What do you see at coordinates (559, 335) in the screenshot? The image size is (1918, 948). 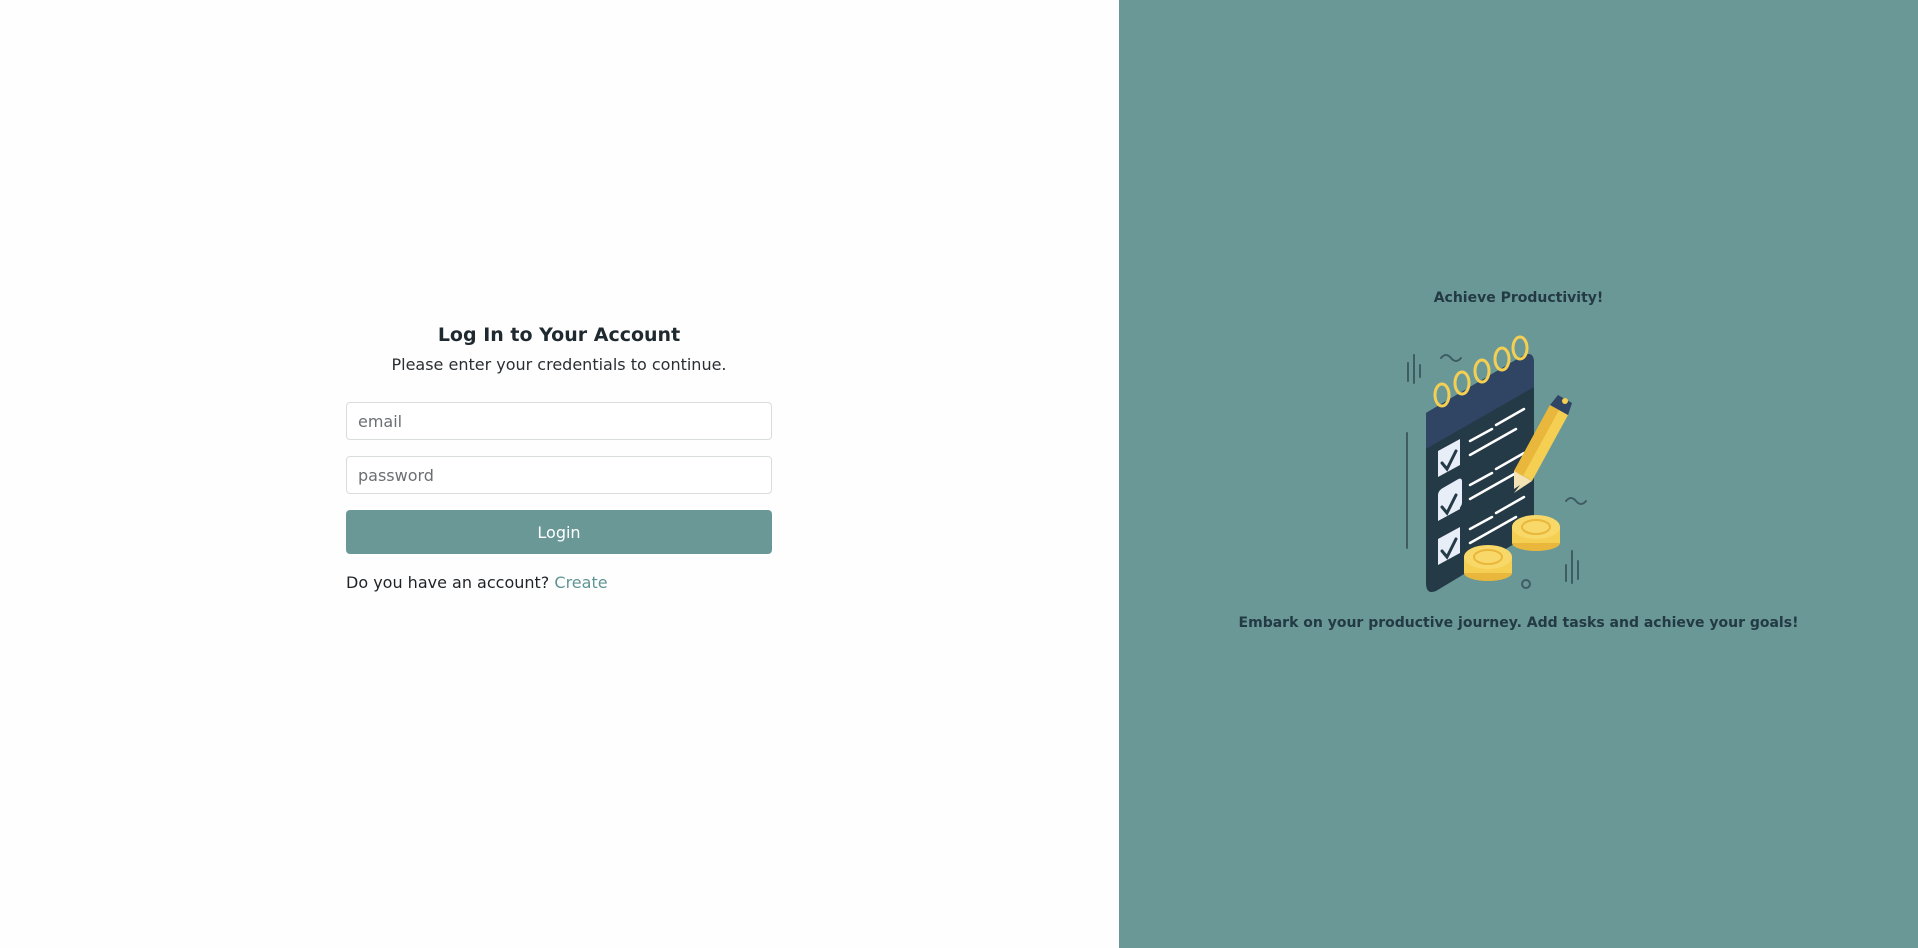 I see `page-title: Log In to Your Account` at bounding box center [559, 335].